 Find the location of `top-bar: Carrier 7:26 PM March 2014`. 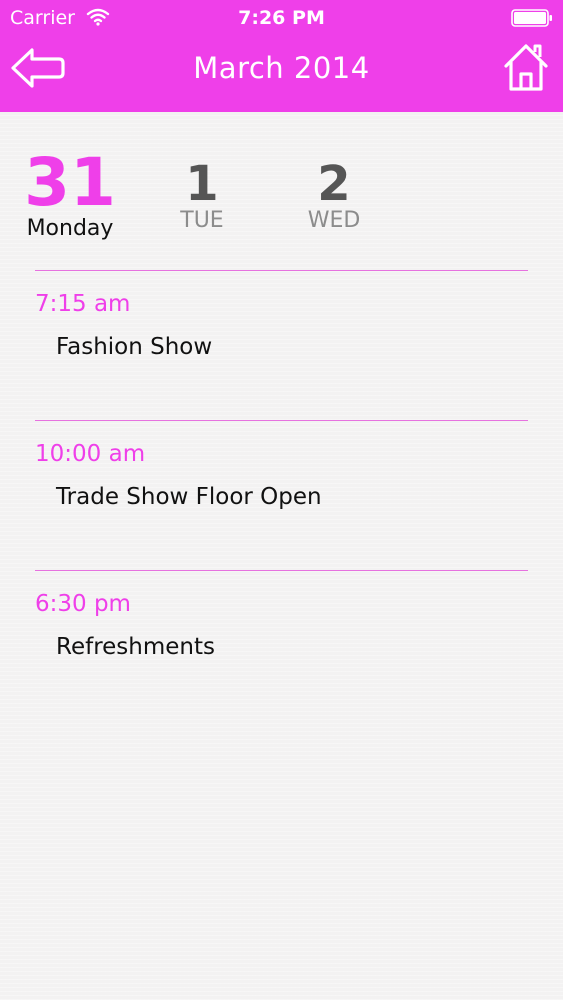

top-bar: Carrier 7:26 PM March 2014 is located at coordinates (281, 56).